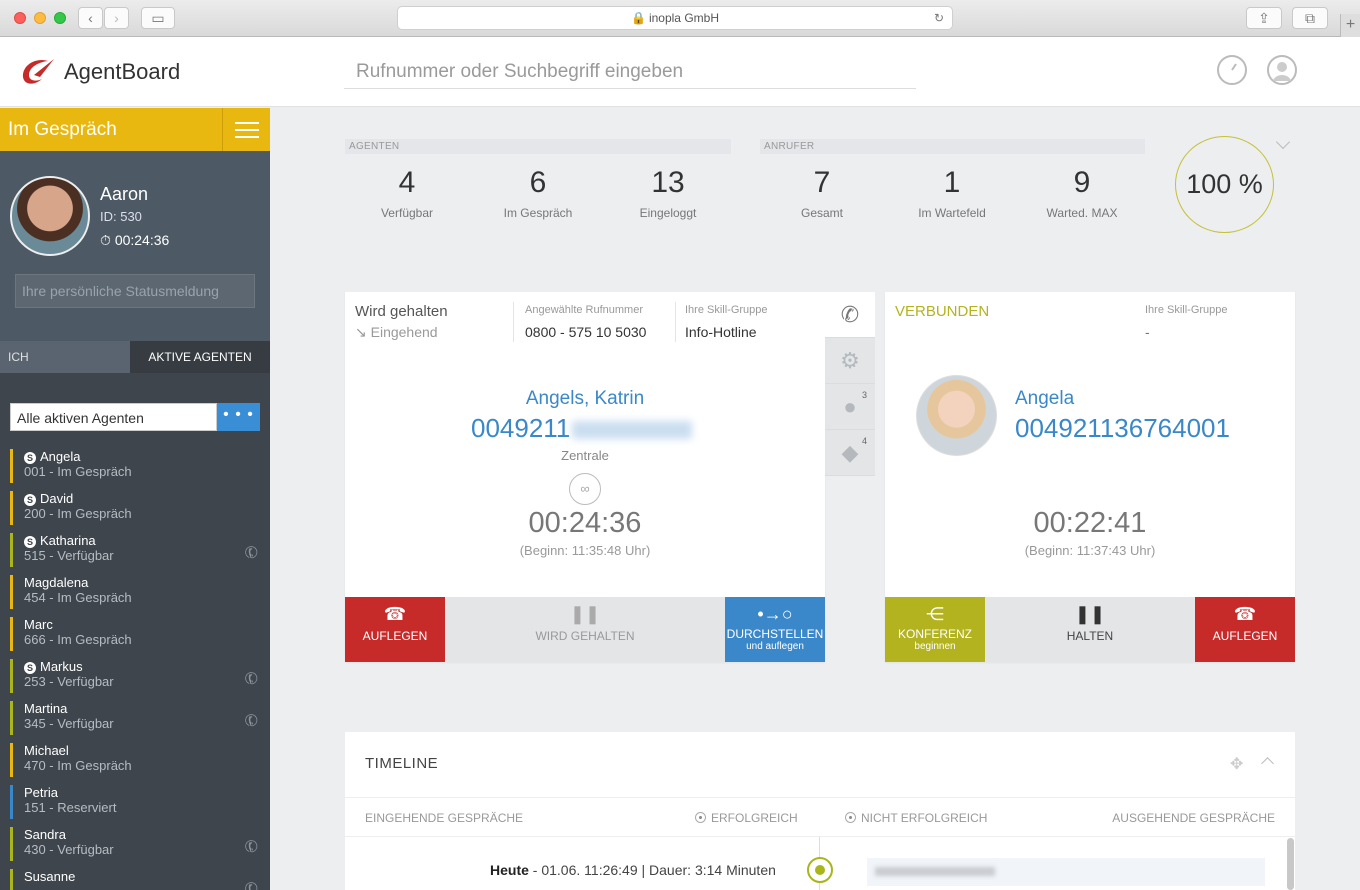  What do you see at coordinates (121, 216) in the screenshot?
I see `profile-id: ID: 530` at bounding box center [121, 216].